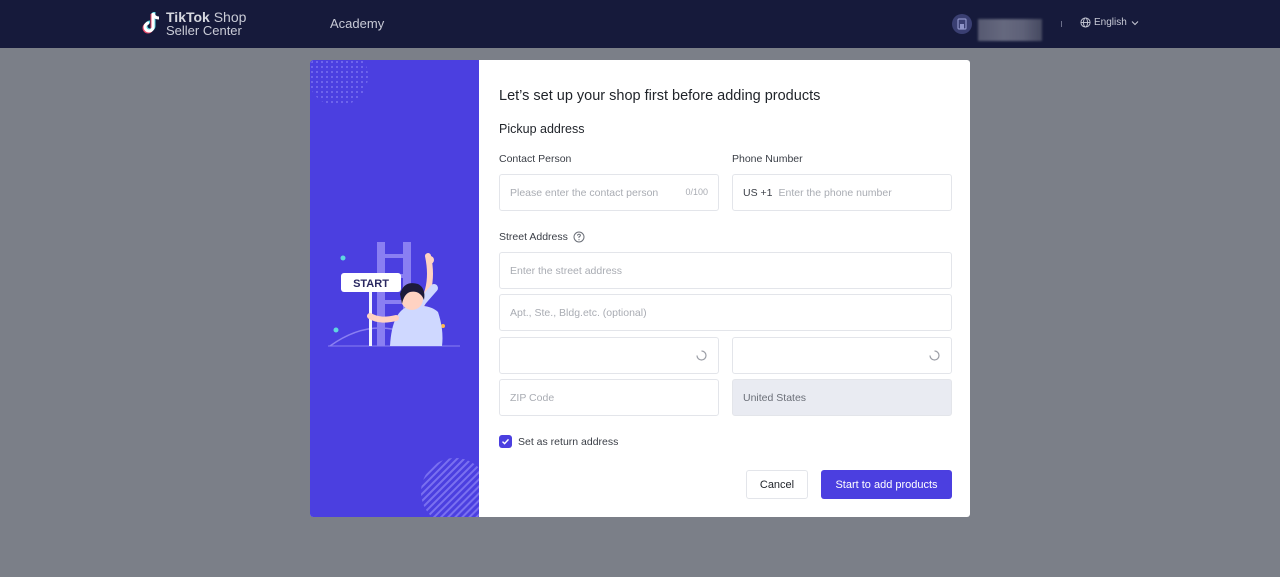  Describe the element at coordinates (696, 192) in the screenshot. I see `contact-person-counter: 0/100` at that location.